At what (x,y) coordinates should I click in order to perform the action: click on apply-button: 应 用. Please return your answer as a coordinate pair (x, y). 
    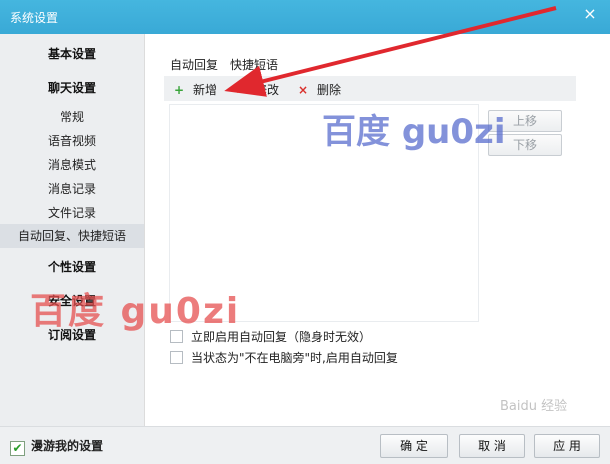
    Looking at the image, I should click on (567, 446).